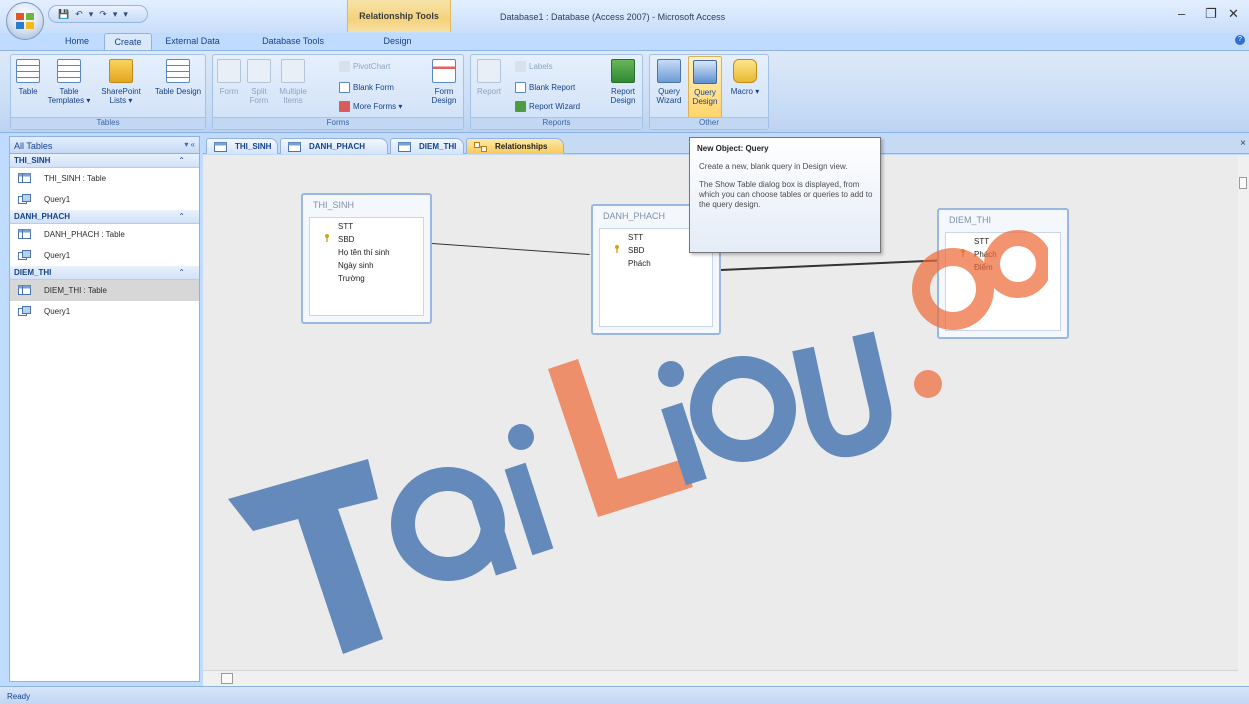  What do you see at coordinates (364, 66) in the screenshot?
I see `pivotchart-button: PivotChart` at bounding box center [364, 66].